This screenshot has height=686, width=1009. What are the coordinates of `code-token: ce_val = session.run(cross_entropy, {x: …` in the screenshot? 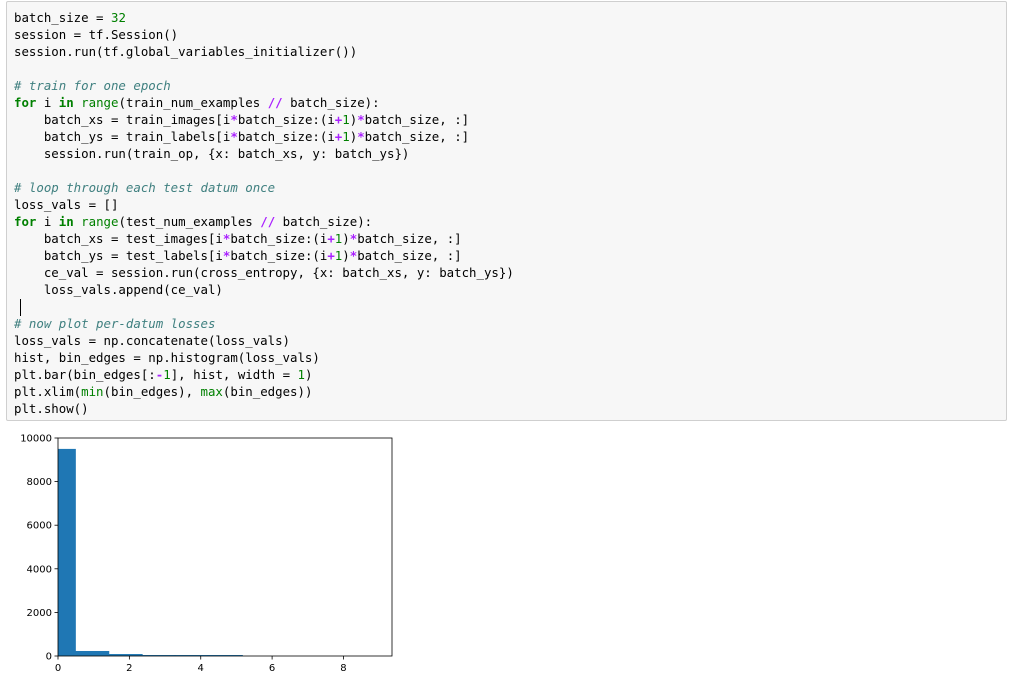 It's located at (264, 272).